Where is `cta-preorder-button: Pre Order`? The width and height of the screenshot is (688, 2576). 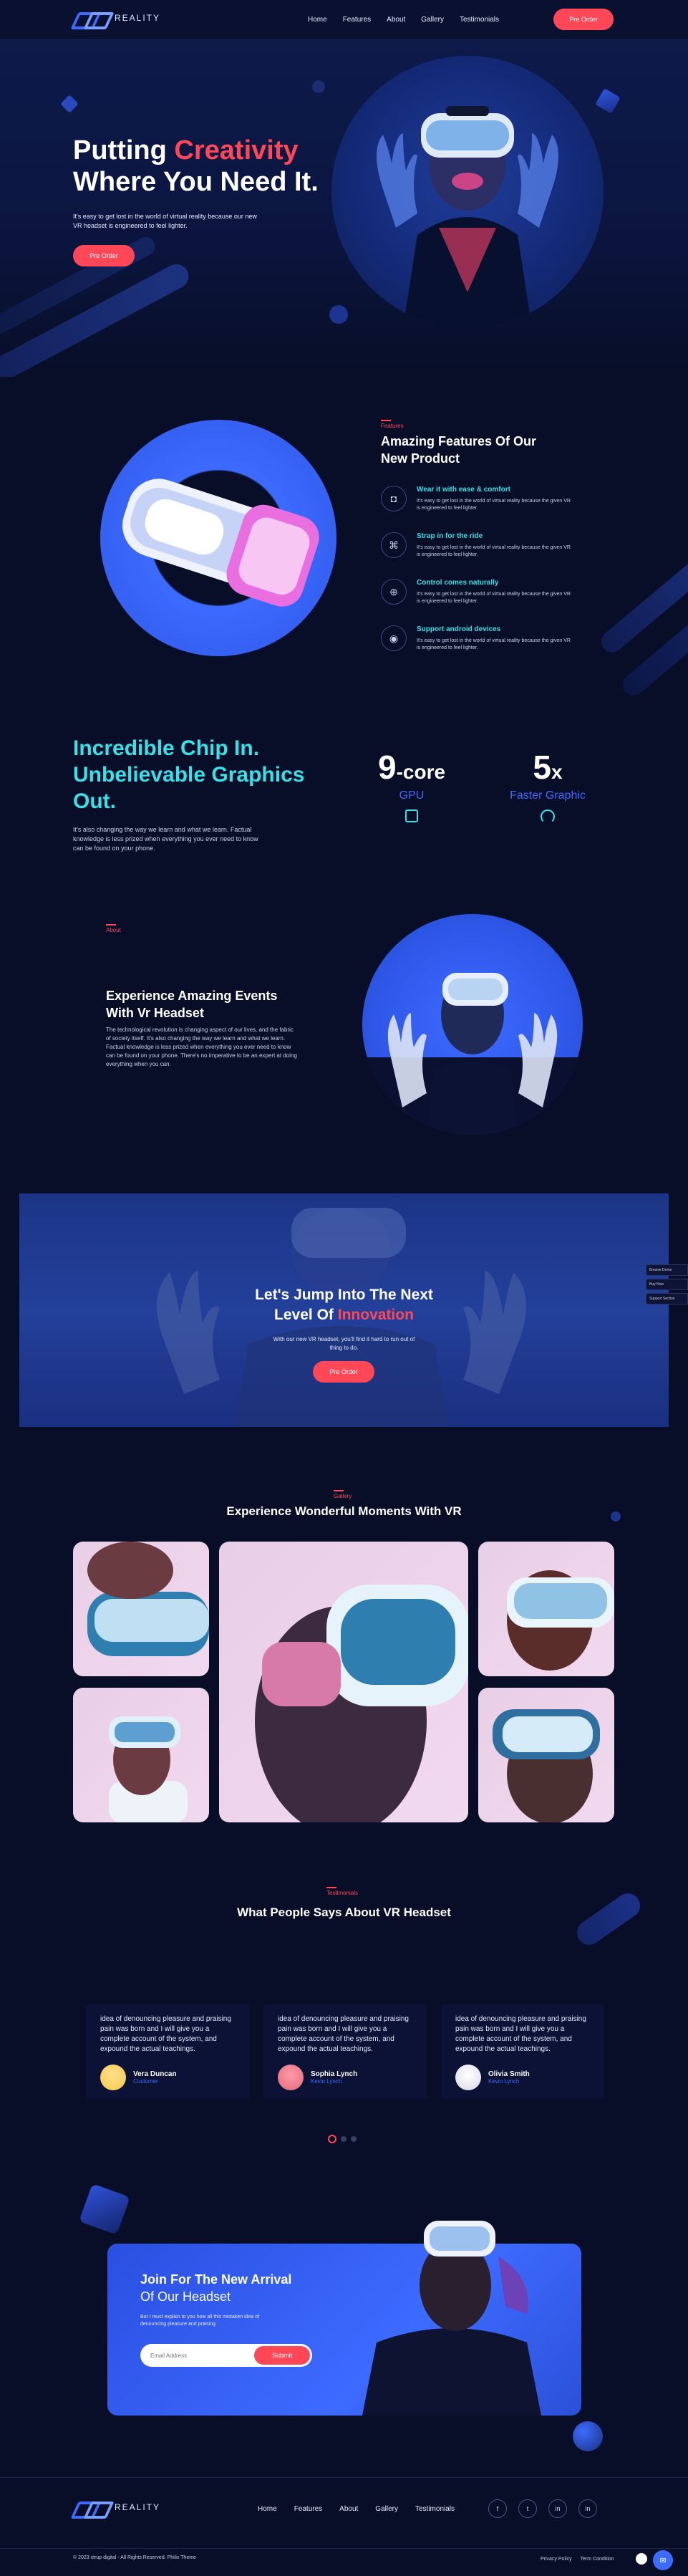 cta-preorder-button: Pre Order is located at coordinates (343, 1372).